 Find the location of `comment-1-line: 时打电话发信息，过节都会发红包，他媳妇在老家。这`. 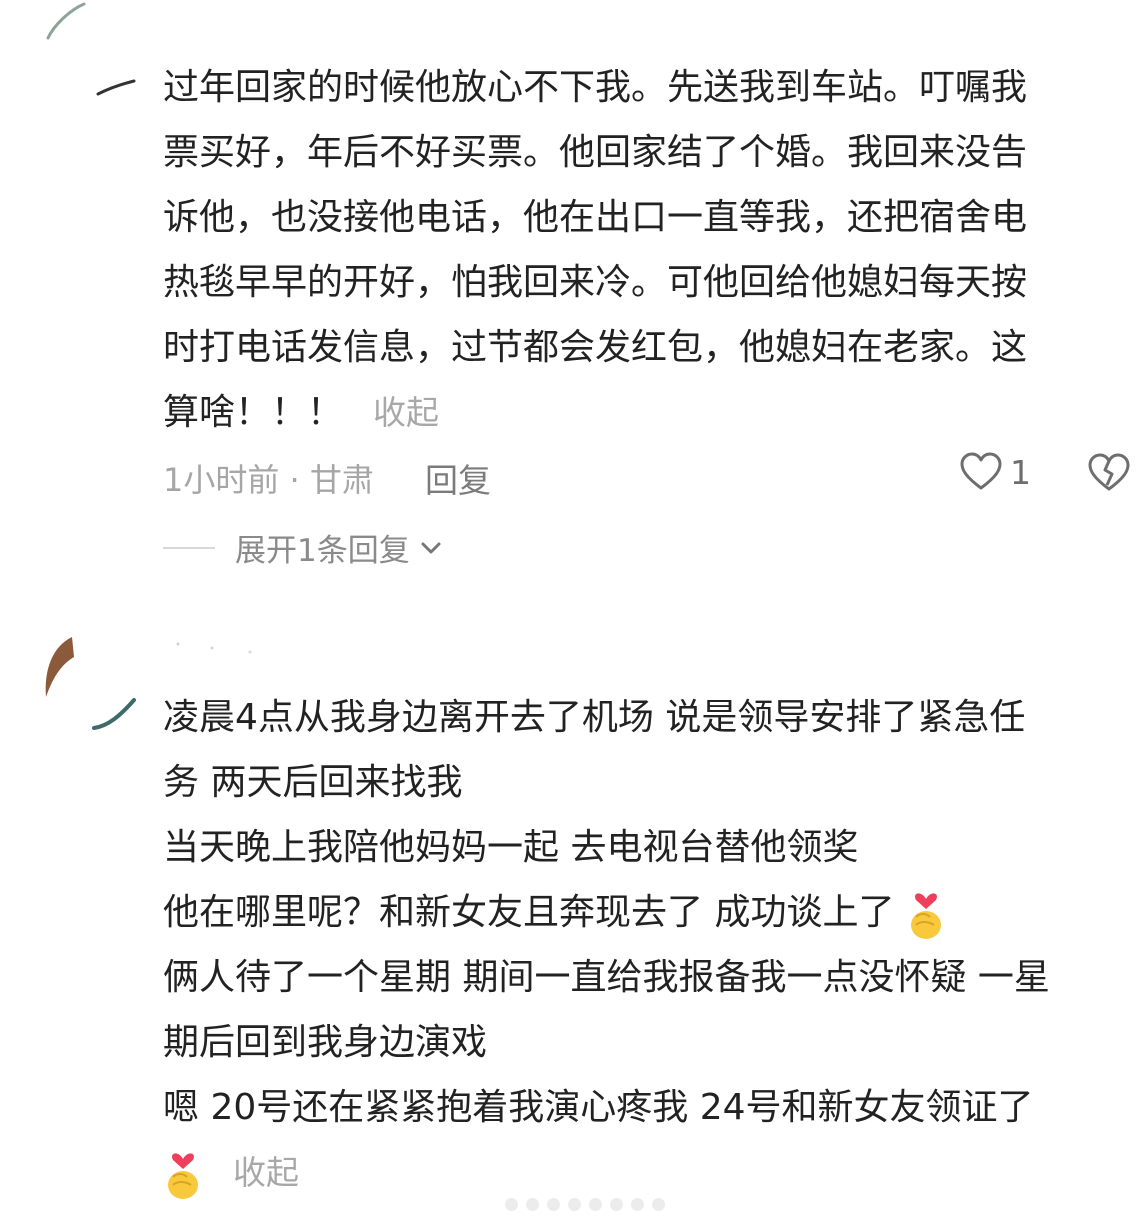

comment-1-line: 时打电话发信息，过节都会发红包，他媳妇在老家。这 is located at coordinates (595, 347).